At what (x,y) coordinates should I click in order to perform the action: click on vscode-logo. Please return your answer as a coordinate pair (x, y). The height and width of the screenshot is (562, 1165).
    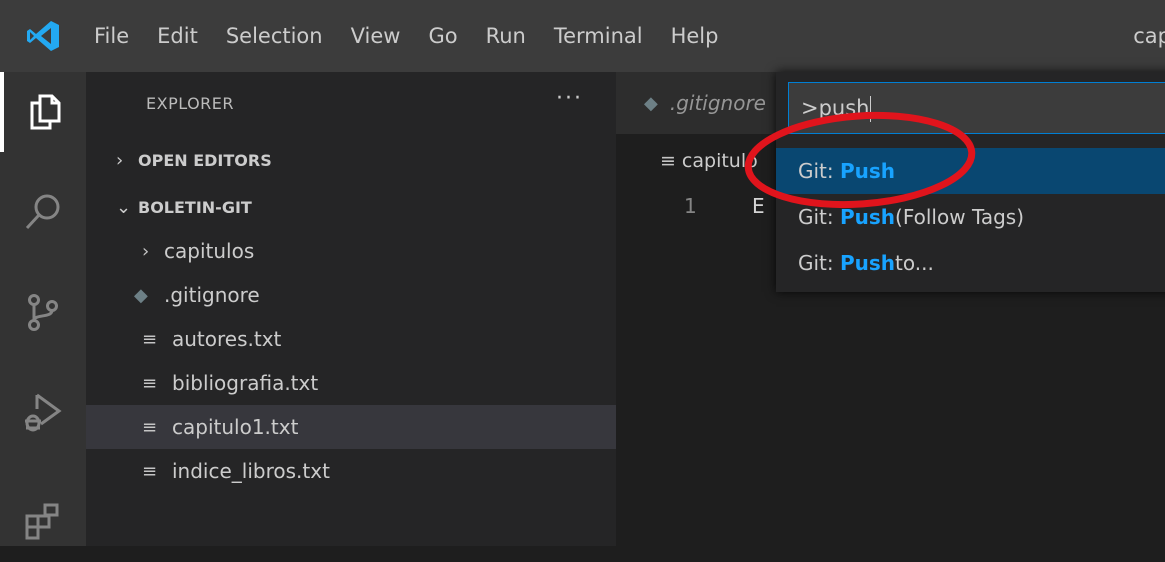
    Looking at the image, I should click on (43, 36).